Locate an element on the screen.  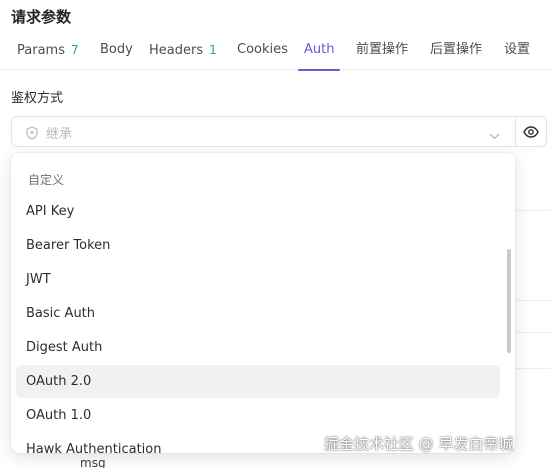
tab-auth: Auth is located at coordinates (319, 52).